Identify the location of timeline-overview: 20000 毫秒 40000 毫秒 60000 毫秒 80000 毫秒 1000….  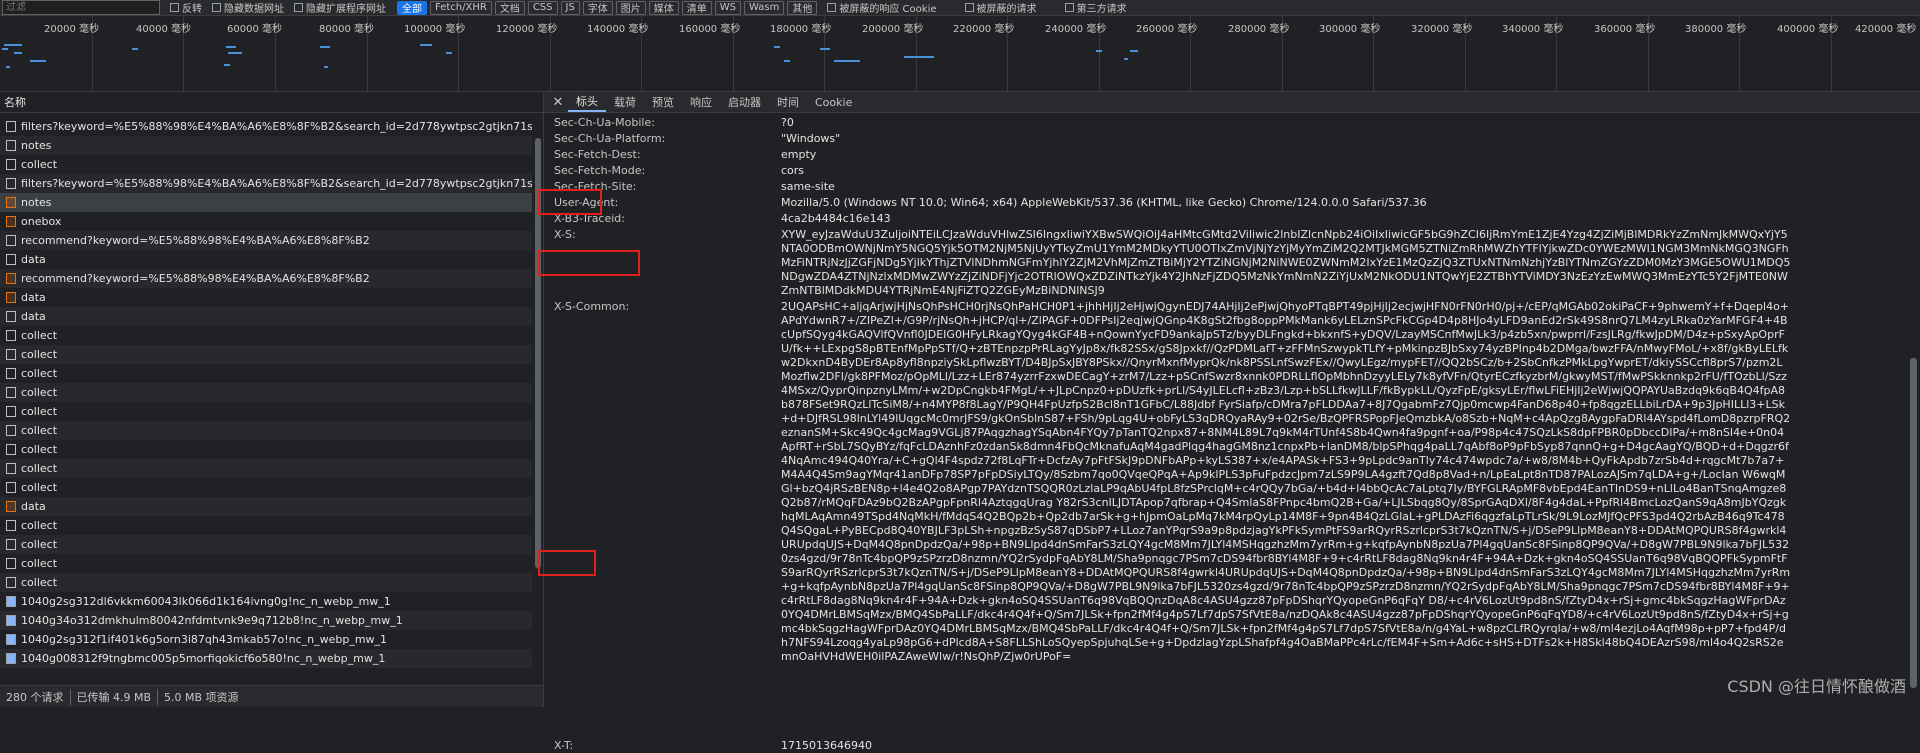
(960, 54).